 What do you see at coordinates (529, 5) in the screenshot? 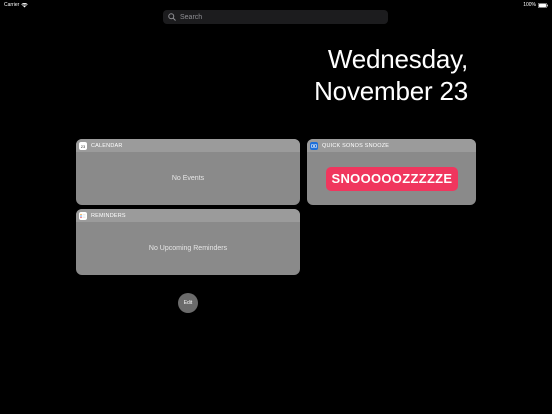
I see `battery-percent: 100%` at bounding box center [529, 5].